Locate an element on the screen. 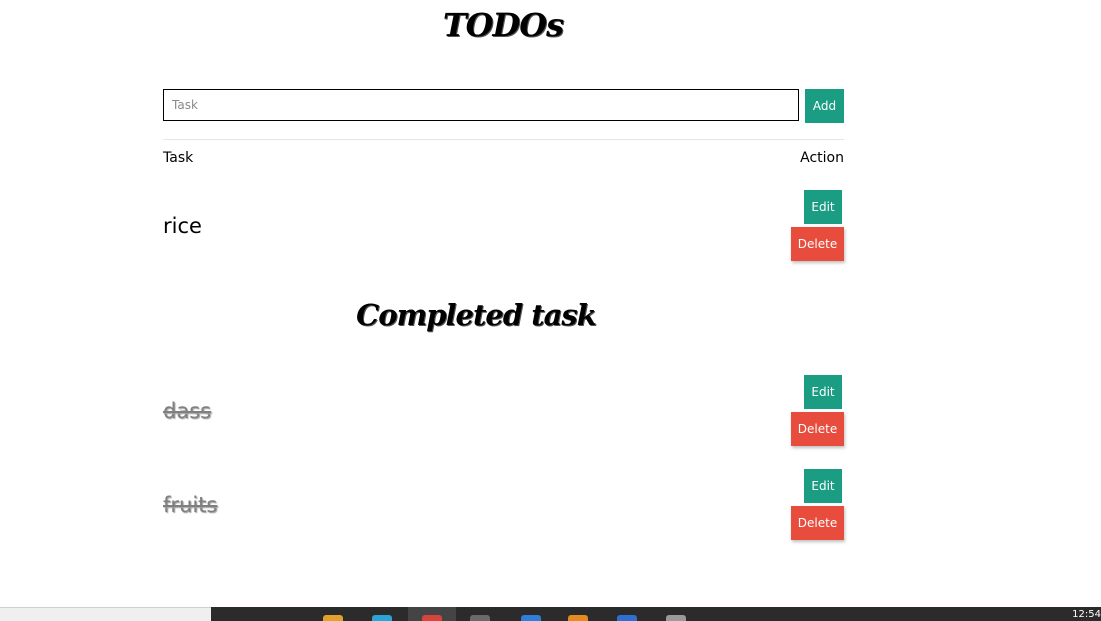 This screenshot has width=1101, height=621. chrome-icon is located at coordinates (432, 618).